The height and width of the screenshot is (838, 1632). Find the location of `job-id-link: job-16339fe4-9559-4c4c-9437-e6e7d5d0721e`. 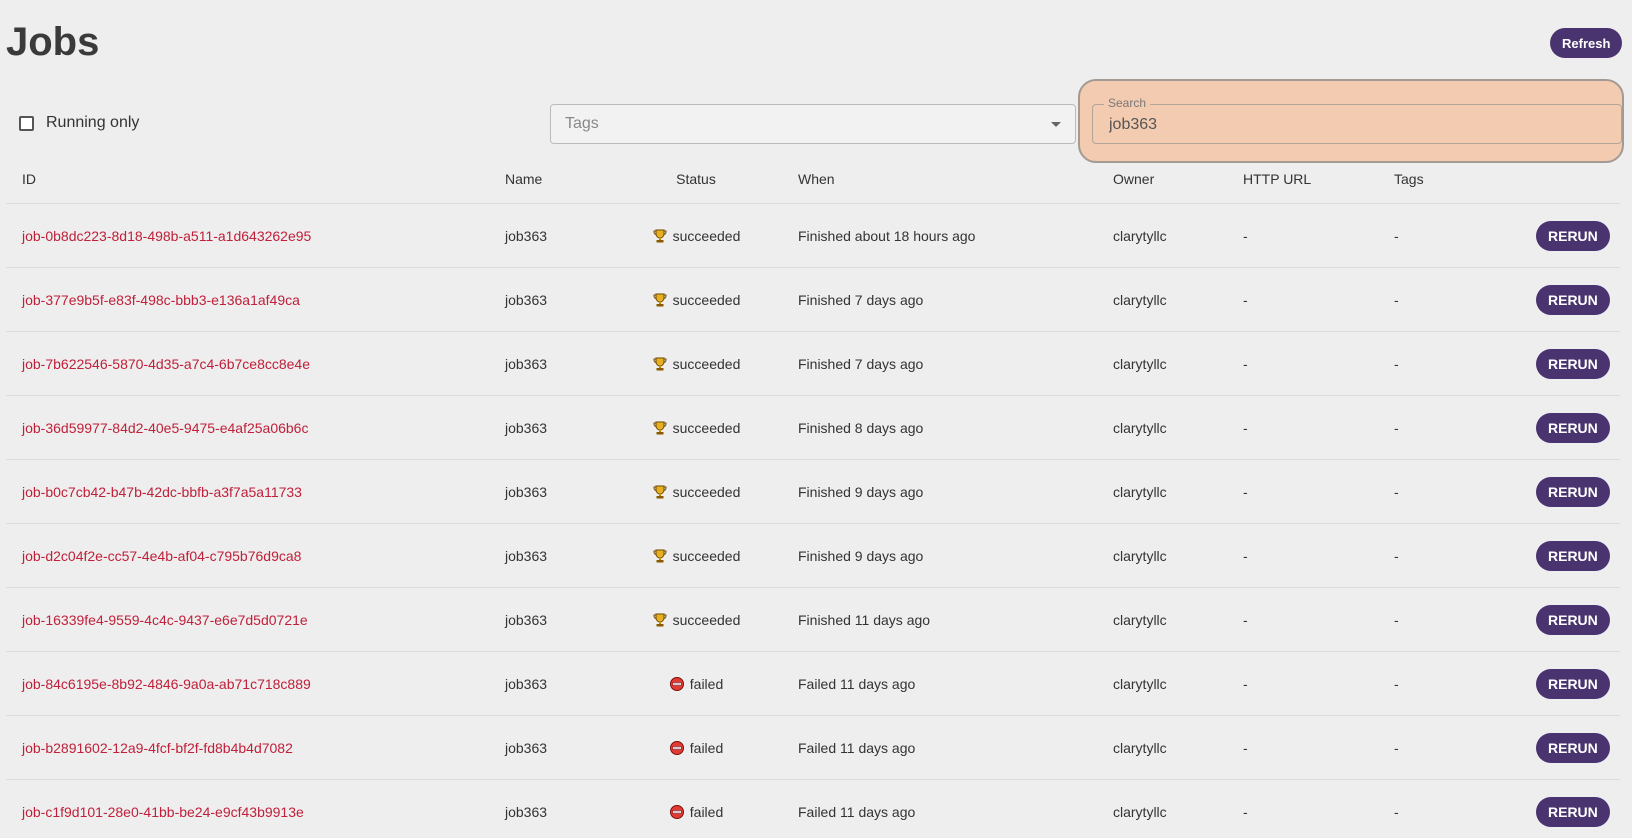

job-id-link: job-16339fe4-9559-4c4c-9437-e6e7d5d0721e is located at coordinates (165, 620).